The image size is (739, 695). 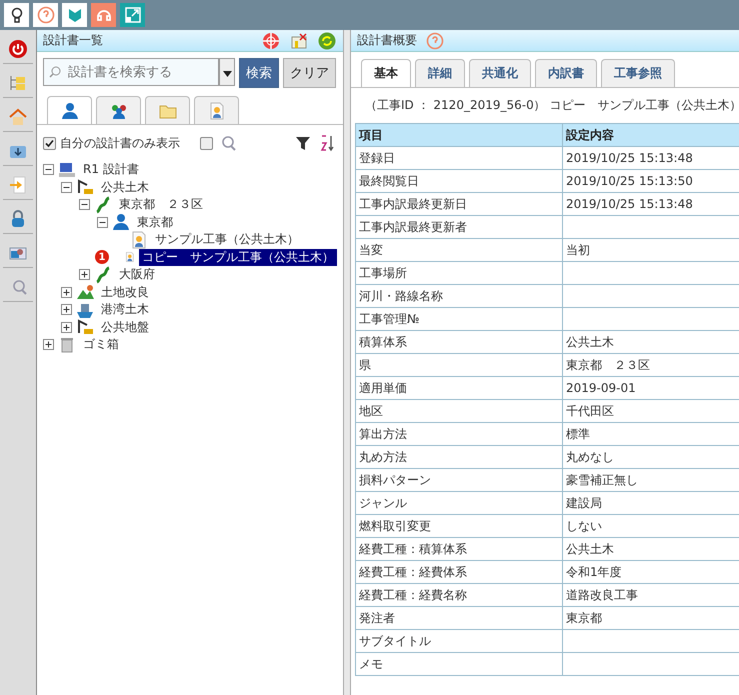 I want to click on table-cell: サブタイトル, so click(x=459, y=641).